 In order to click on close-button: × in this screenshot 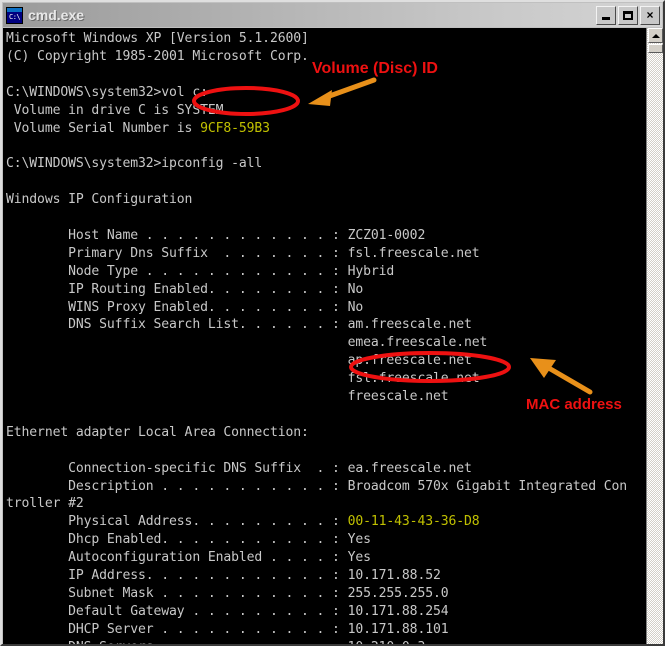, I will do `click(650, 15)`.